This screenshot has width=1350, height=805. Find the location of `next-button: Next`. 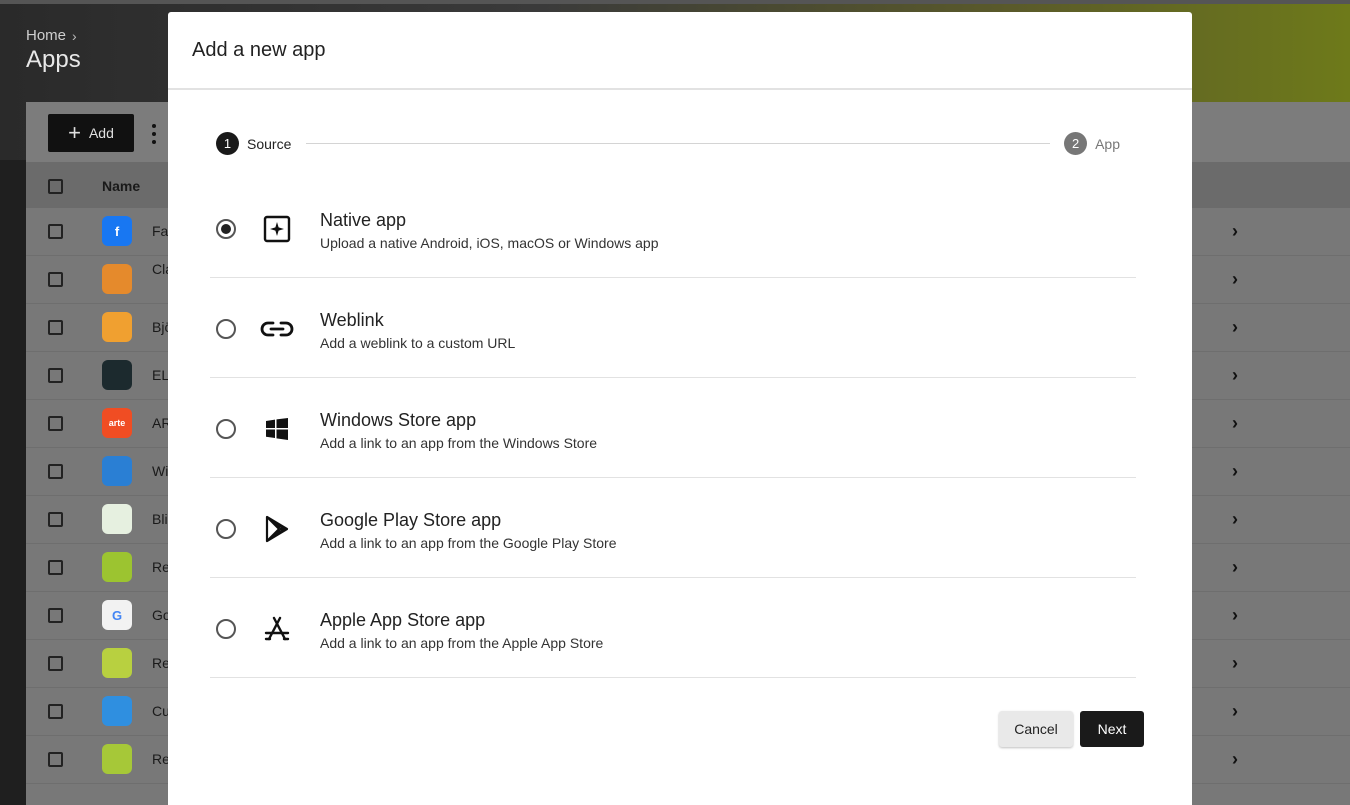

next-button: Next is located at coordinates (1112, 729).